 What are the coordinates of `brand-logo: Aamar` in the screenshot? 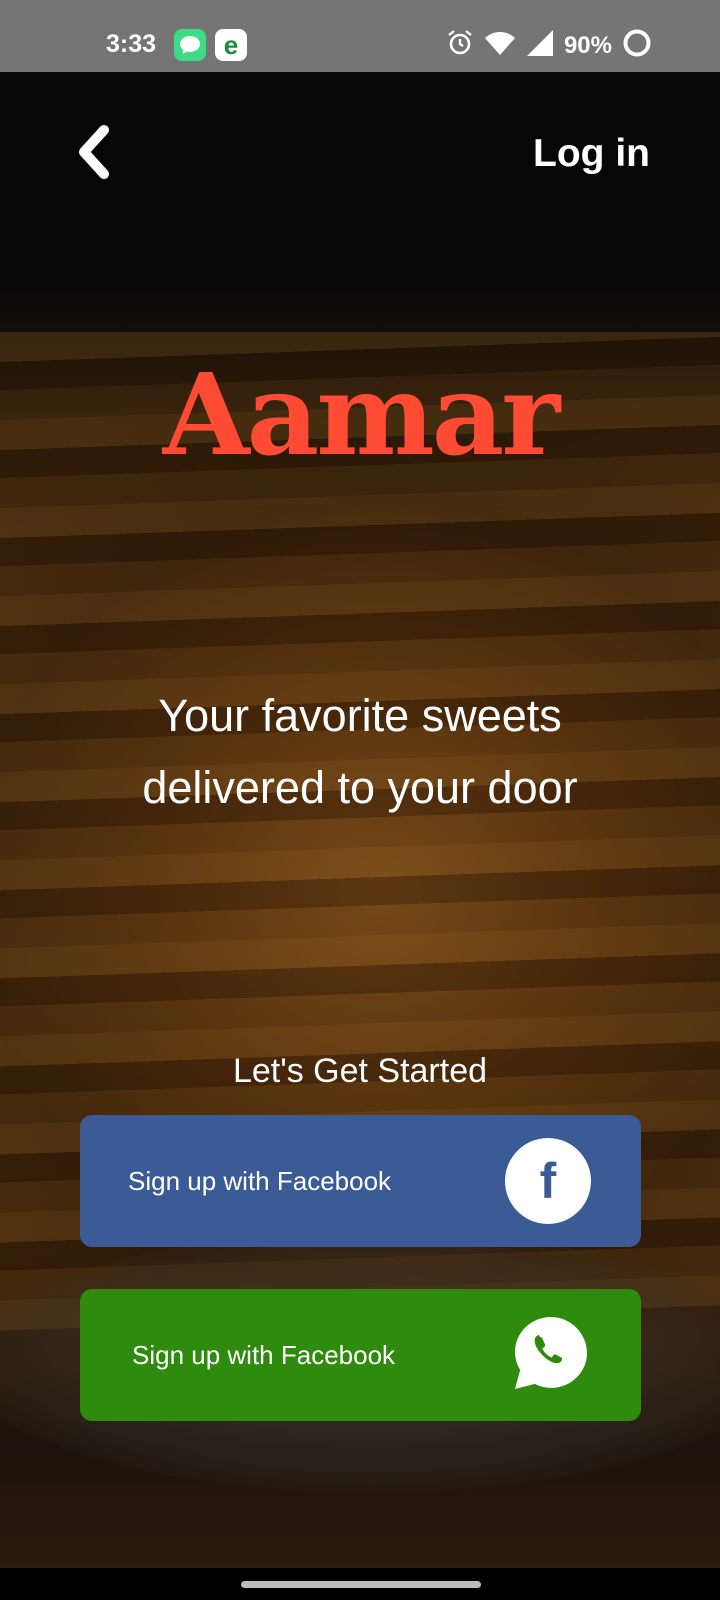 It's located at (361, 415).